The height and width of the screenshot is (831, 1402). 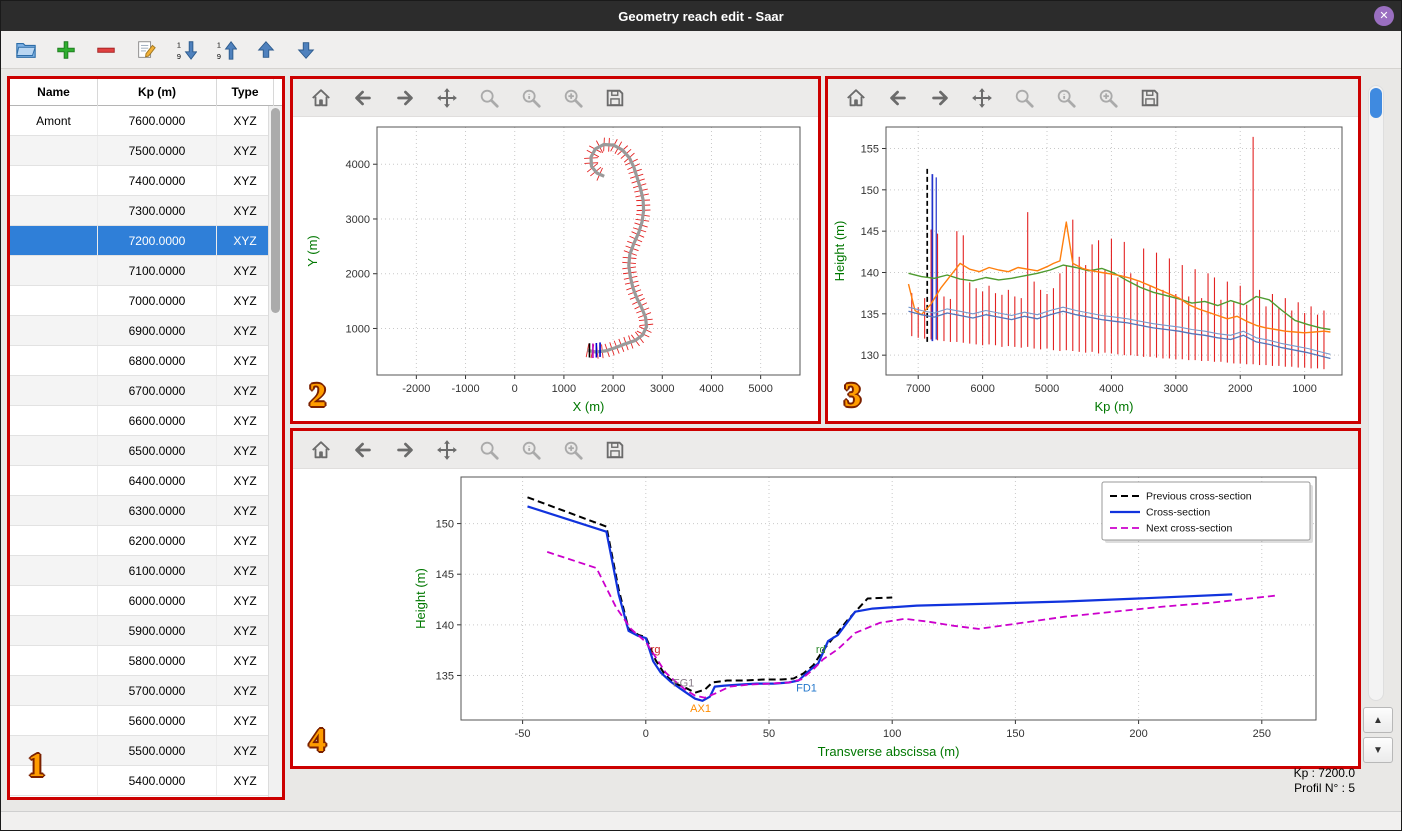 I want to click on table-scrollbar-thumb, so click(x=275, y=210).